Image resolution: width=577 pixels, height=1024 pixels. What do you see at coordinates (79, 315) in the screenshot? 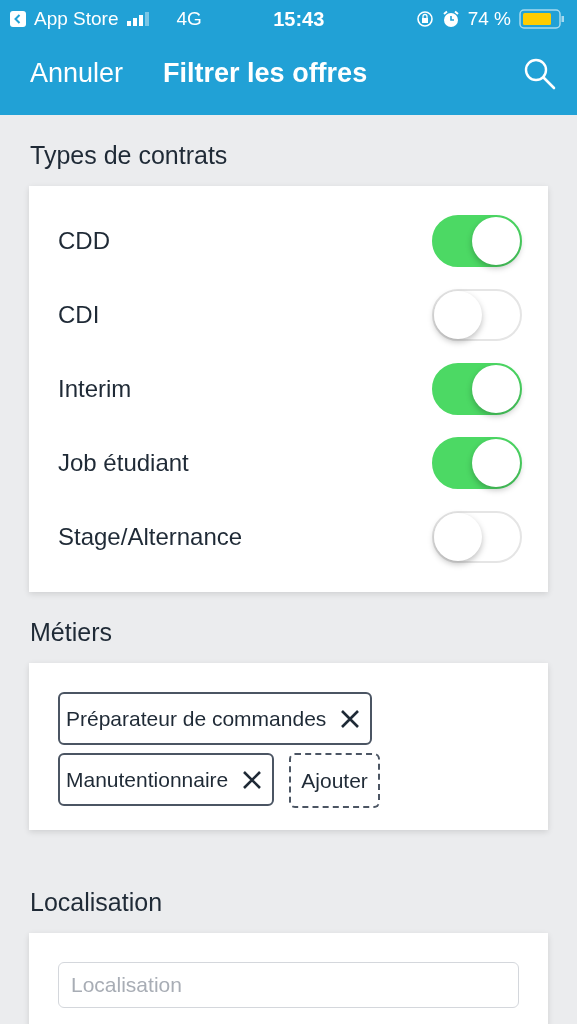
I see `contract-label: CDI` at bounding box center [79, 315].